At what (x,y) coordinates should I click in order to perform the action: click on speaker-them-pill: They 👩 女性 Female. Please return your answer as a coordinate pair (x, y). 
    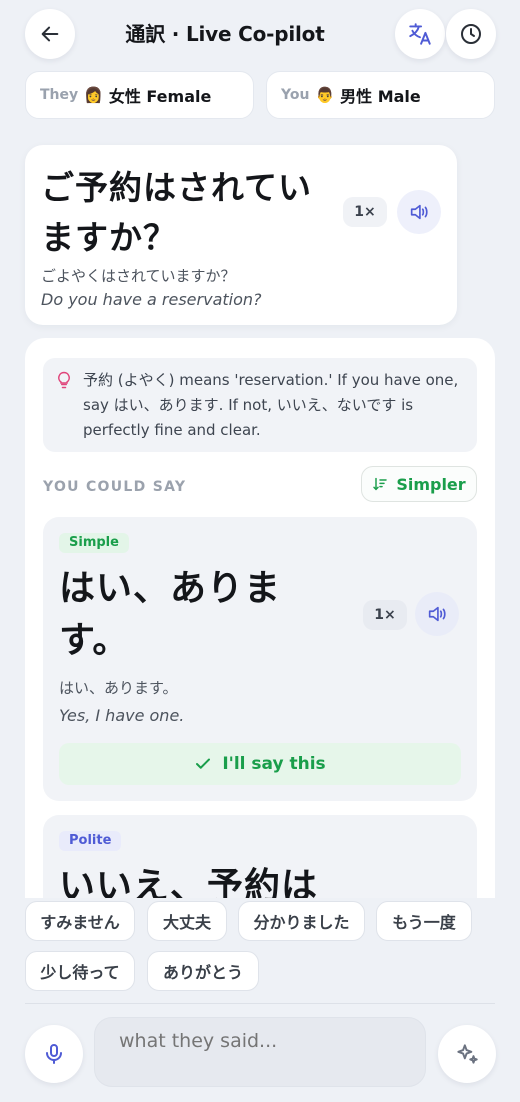
    Looking at the image, I should click on (139, 95).